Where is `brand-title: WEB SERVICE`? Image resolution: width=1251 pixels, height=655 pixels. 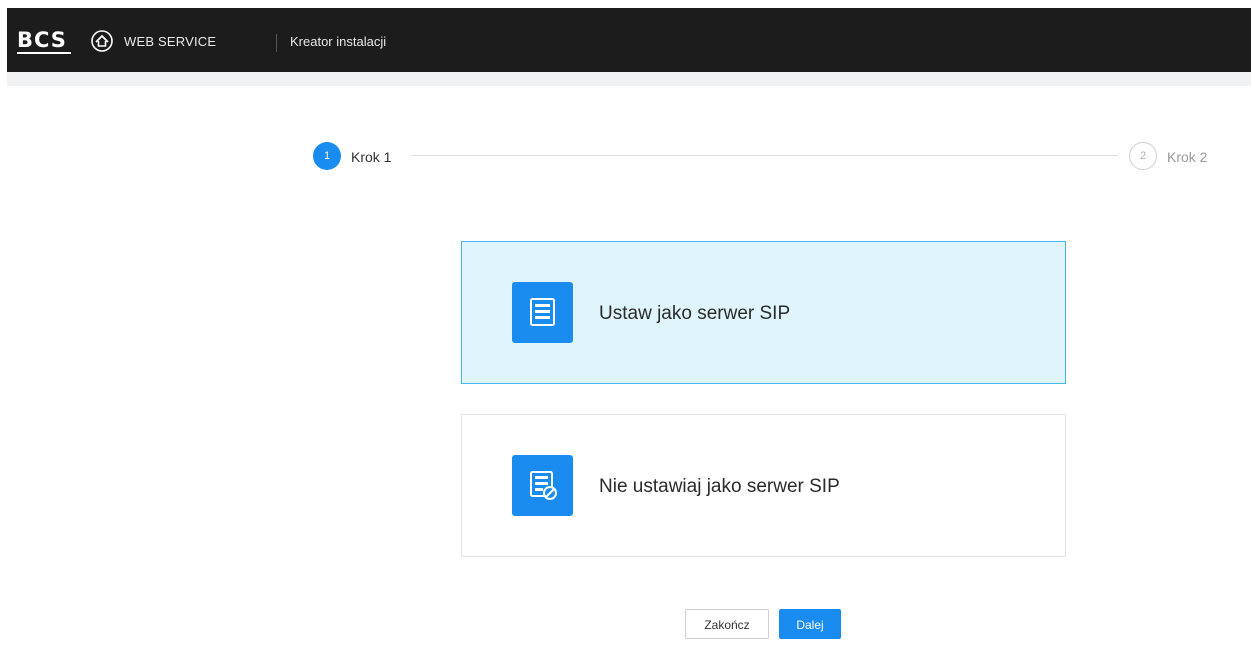 brand-title: WEB SERVICE is located at coordinates (170, 41).